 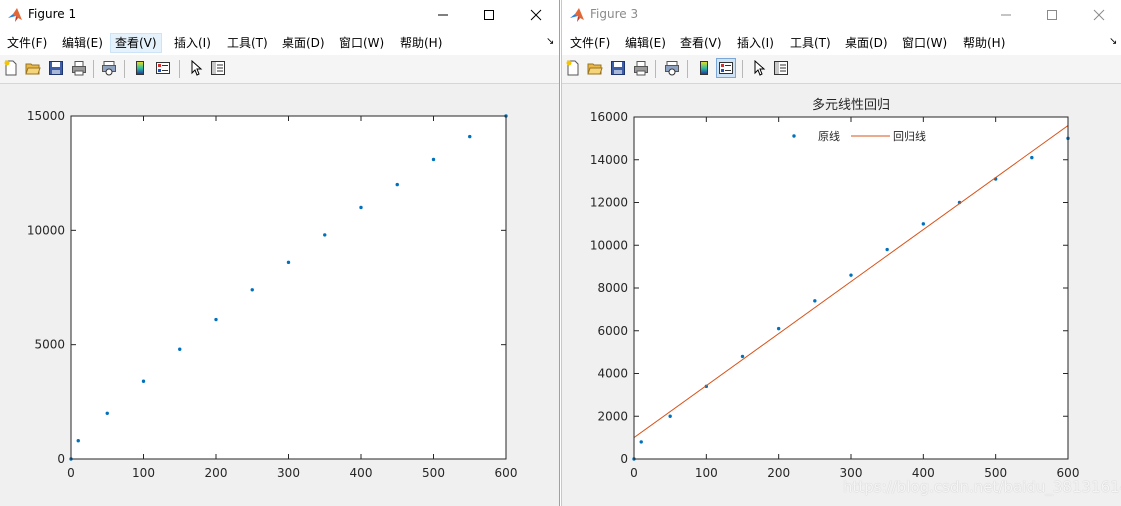 What do you see at coordinates (829, 136) in the screenshot?
I see `legend-label: 原线` at bounding box center [829, 136].